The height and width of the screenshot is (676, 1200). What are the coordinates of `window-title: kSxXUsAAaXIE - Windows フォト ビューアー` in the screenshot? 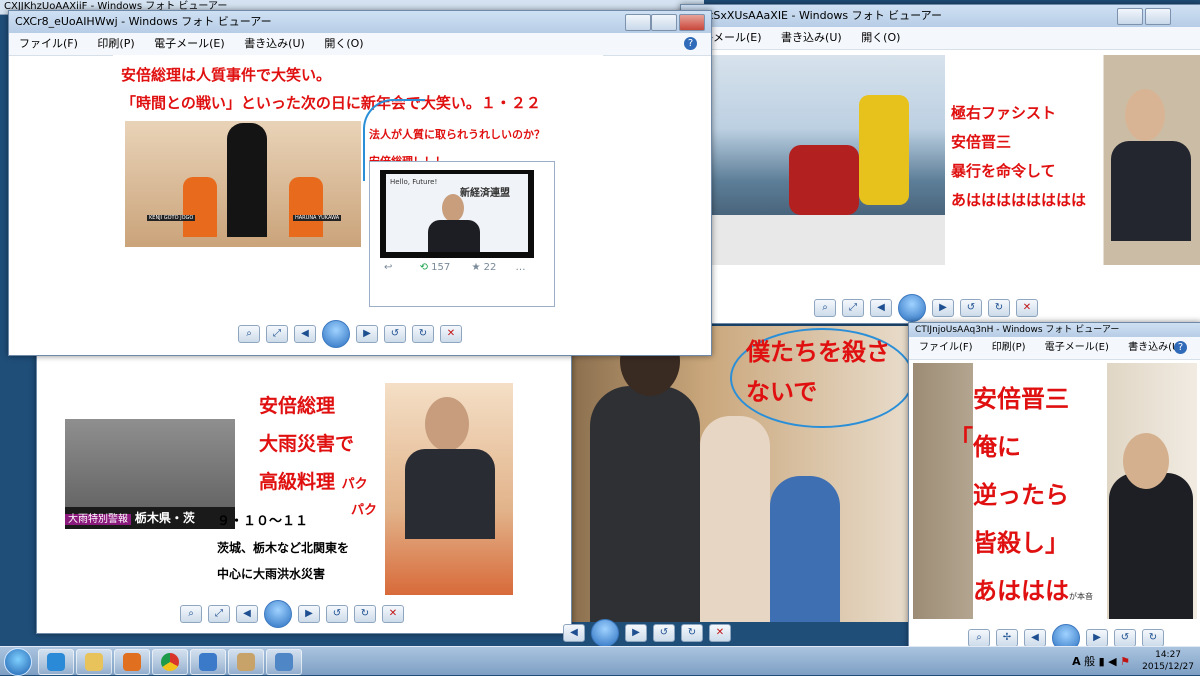 It's located at (824, 15).